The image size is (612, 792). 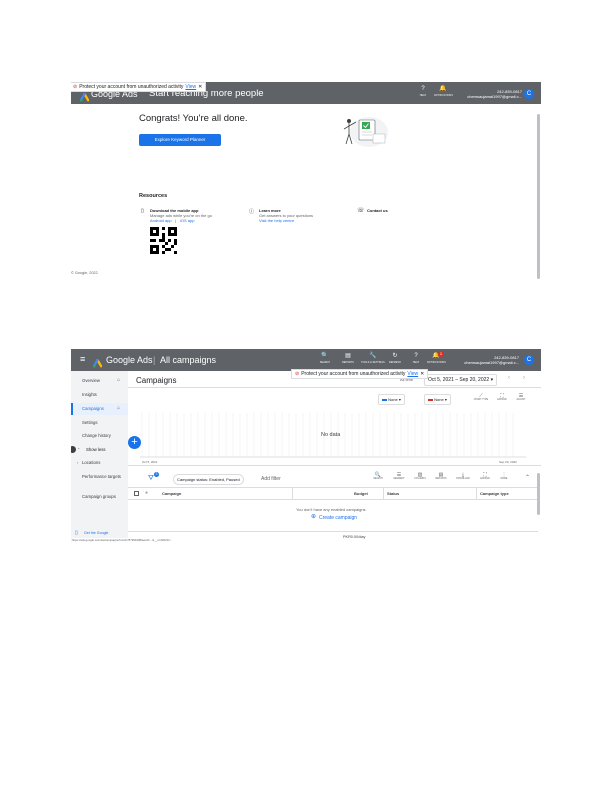 What do you see at coordinates (365, 132) in the screenshot?
I see `success-illustration` at bounding box center [365, 132].